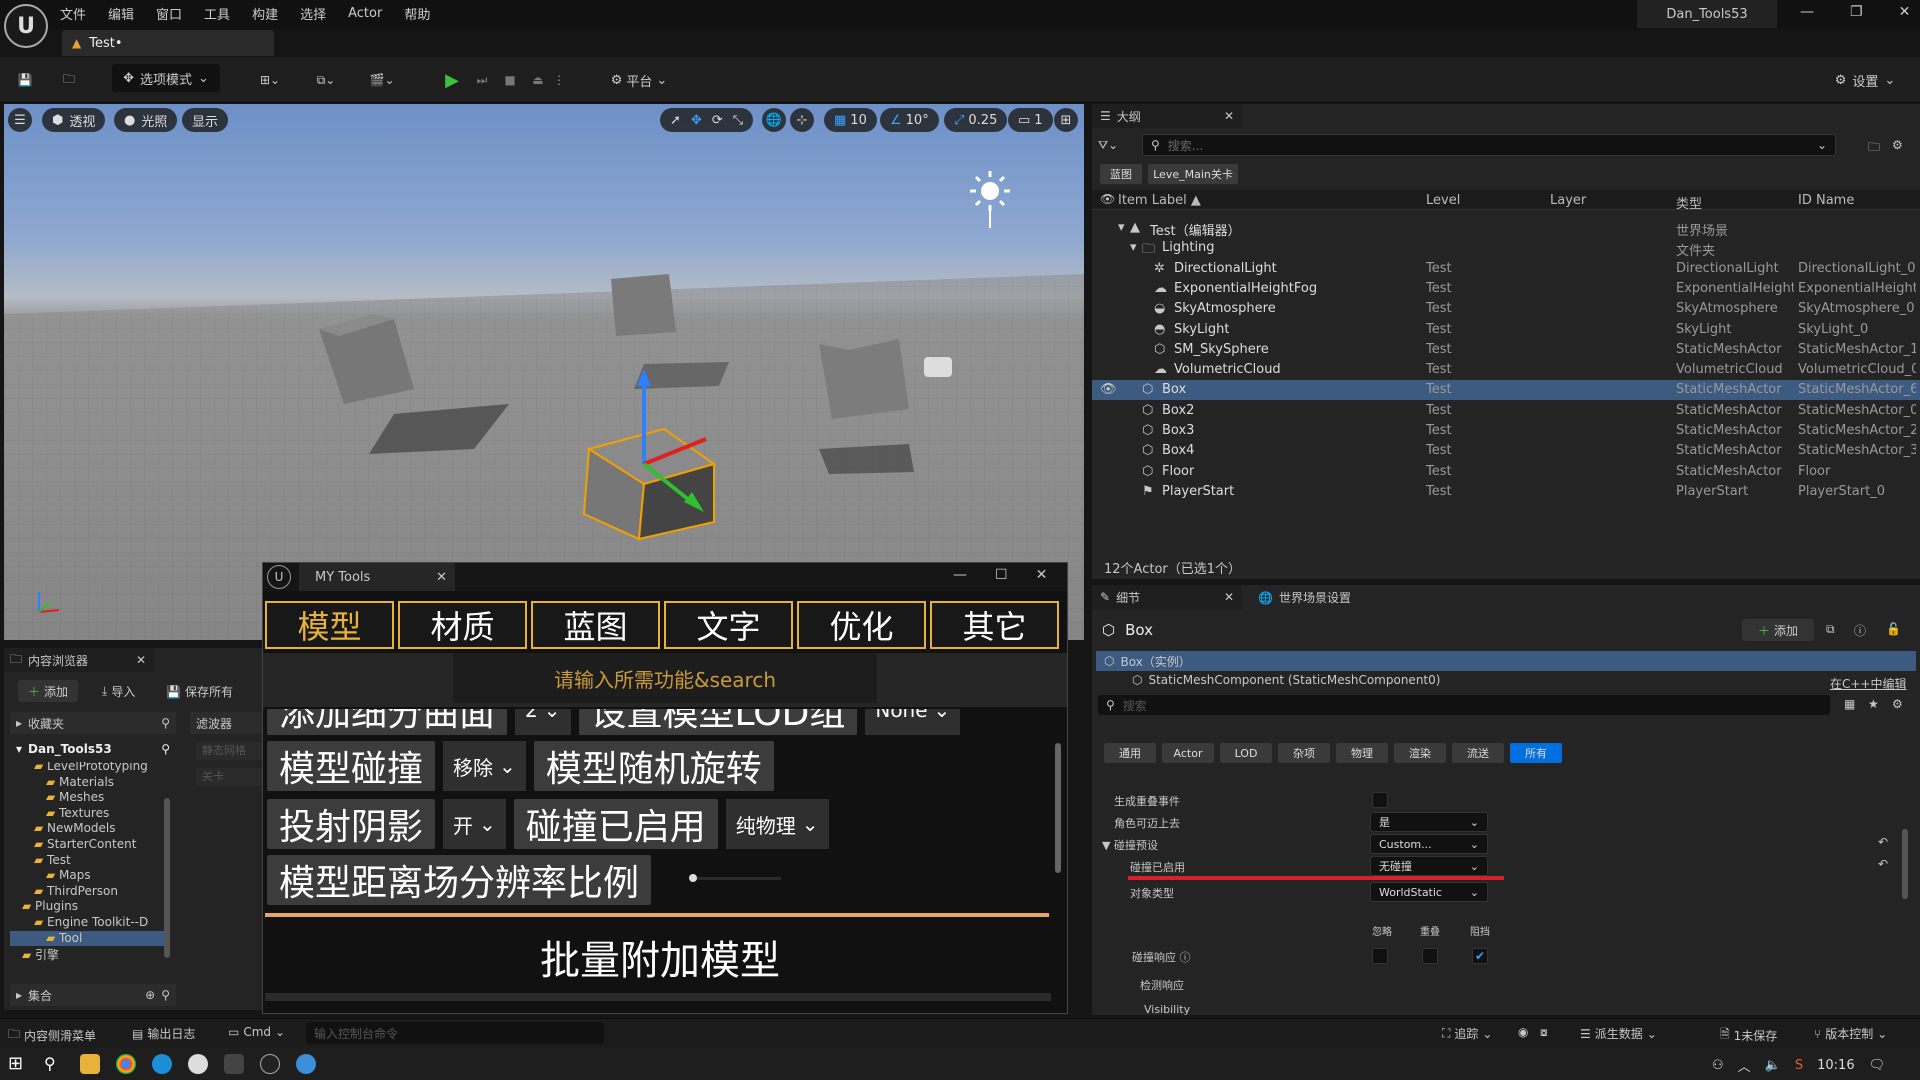 The height and width of the screenshot is (1080, 1920). Describe the element at coordinates (198, 1064) in the screenshot. I see `epic-launcher-icon` at that location.